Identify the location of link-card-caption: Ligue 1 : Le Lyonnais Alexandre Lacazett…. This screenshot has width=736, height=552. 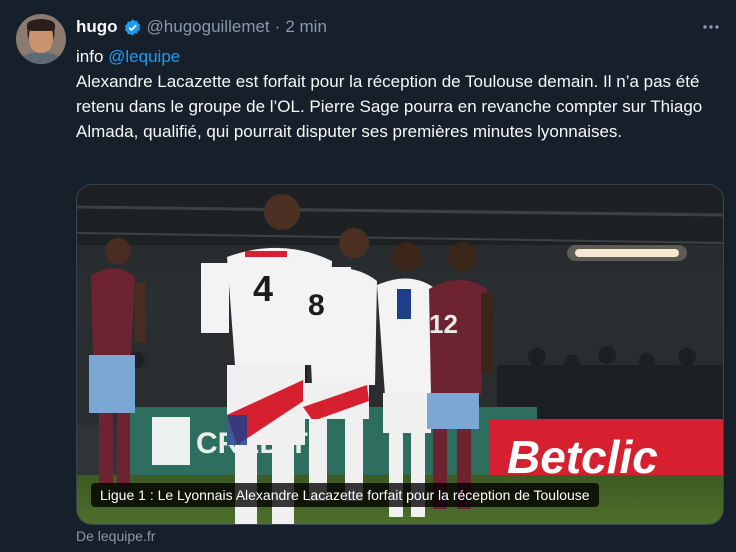
(345, 495).